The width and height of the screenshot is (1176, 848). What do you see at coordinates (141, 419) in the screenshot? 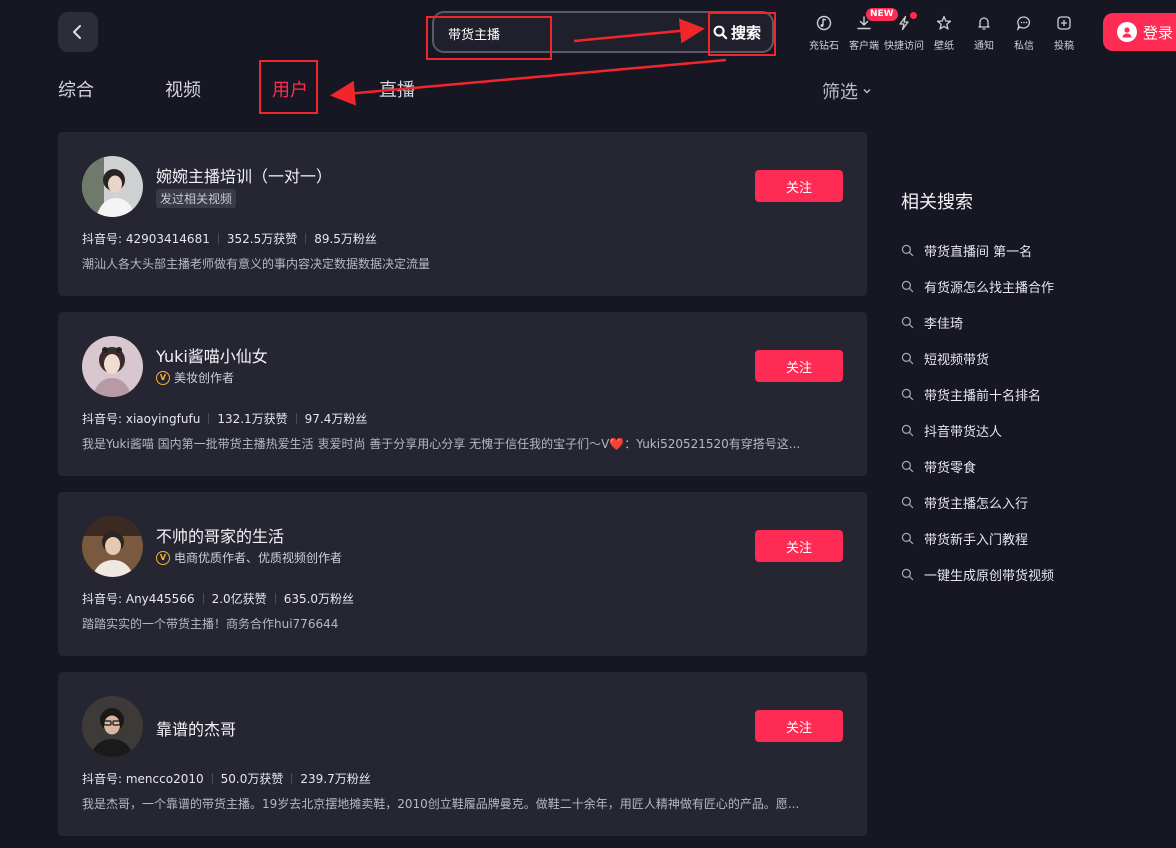
I see `douyin-id: 抖音号: xiaoyingfufu` at bounding box center [141, 419].